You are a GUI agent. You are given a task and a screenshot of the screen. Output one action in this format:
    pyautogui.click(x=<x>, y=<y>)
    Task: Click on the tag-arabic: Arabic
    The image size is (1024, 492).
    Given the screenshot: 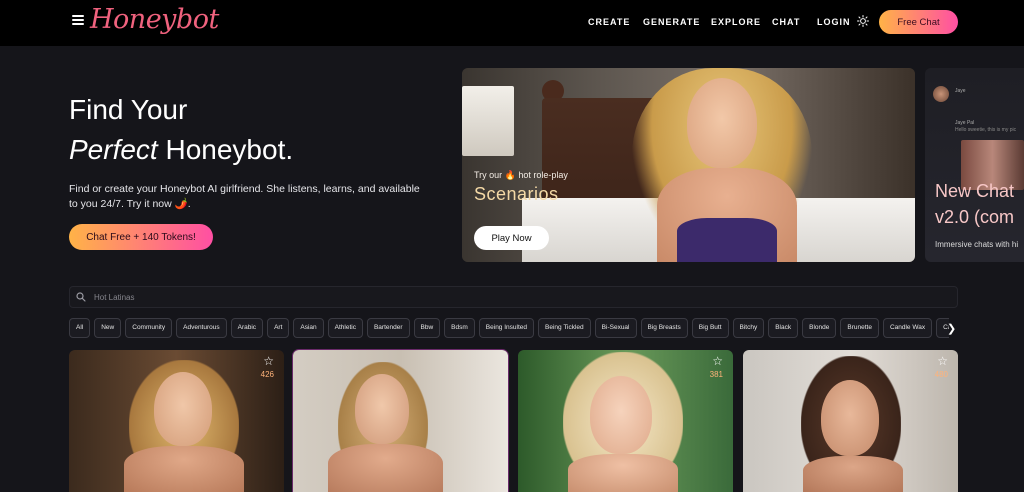 What is the action you would take?
    pyautogui.click(x=247, y=328)
    